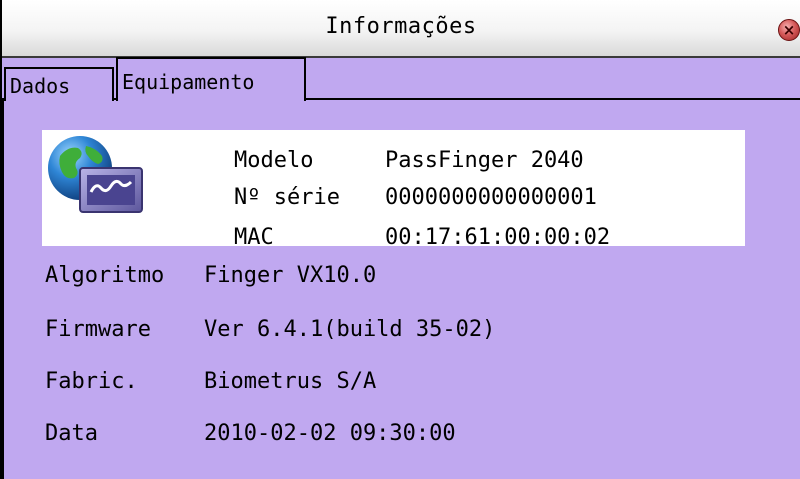  What do you see at coordinates (290, 381) in the screenshot?
I see `manufacturer-value: Biometrus S/A` at bounding box center [290, 381].